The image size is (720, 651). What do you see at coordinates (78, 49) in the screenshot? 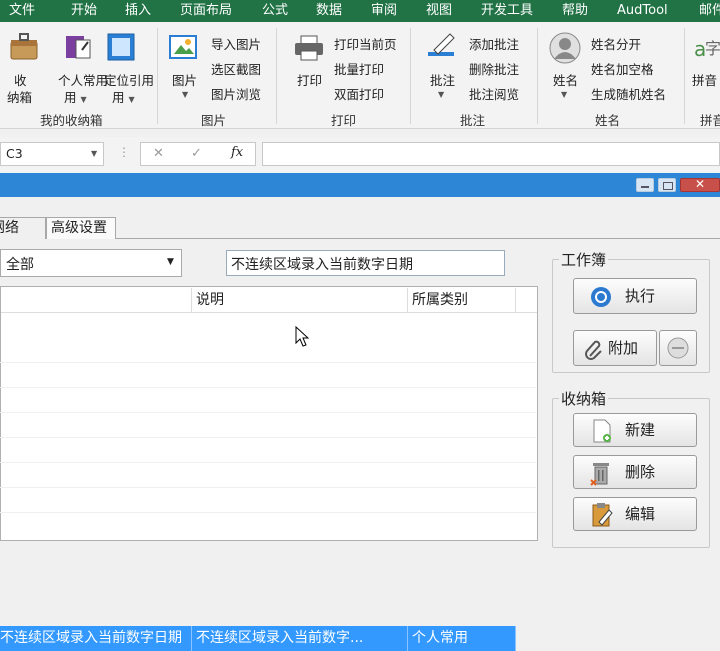
I see `personal-icon` at bounding box center [78, 49].